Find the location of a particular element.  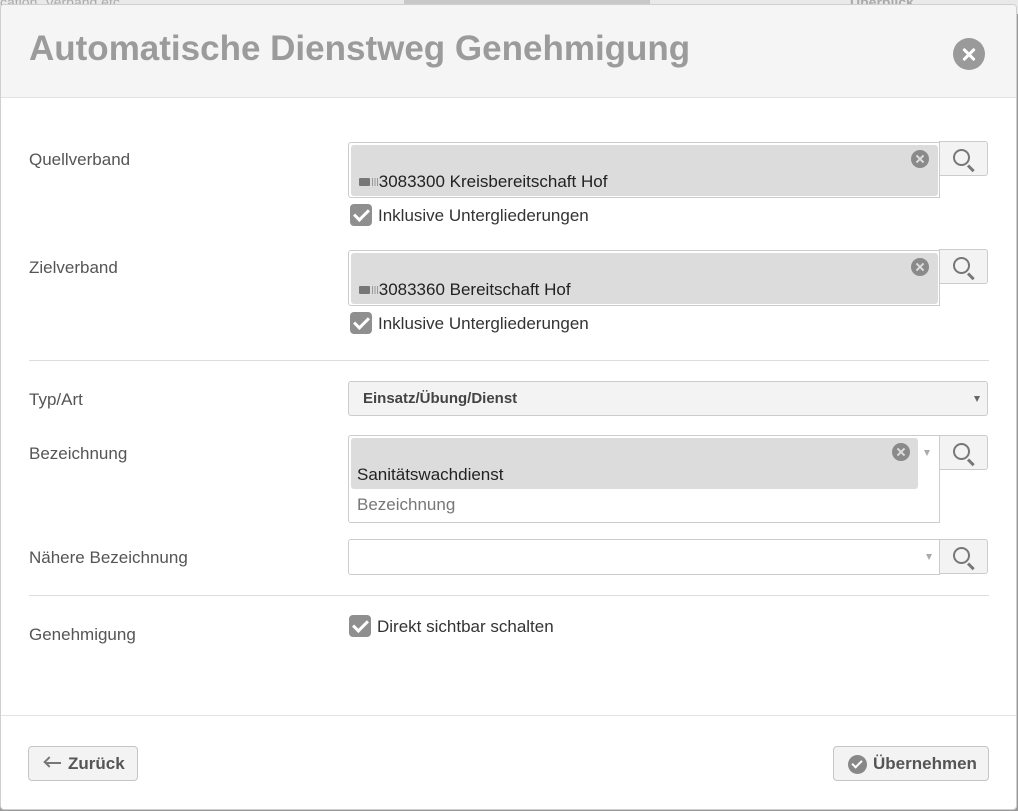

dialog-footer: Zurück Übernehmen is located at coordinates (508, 762).